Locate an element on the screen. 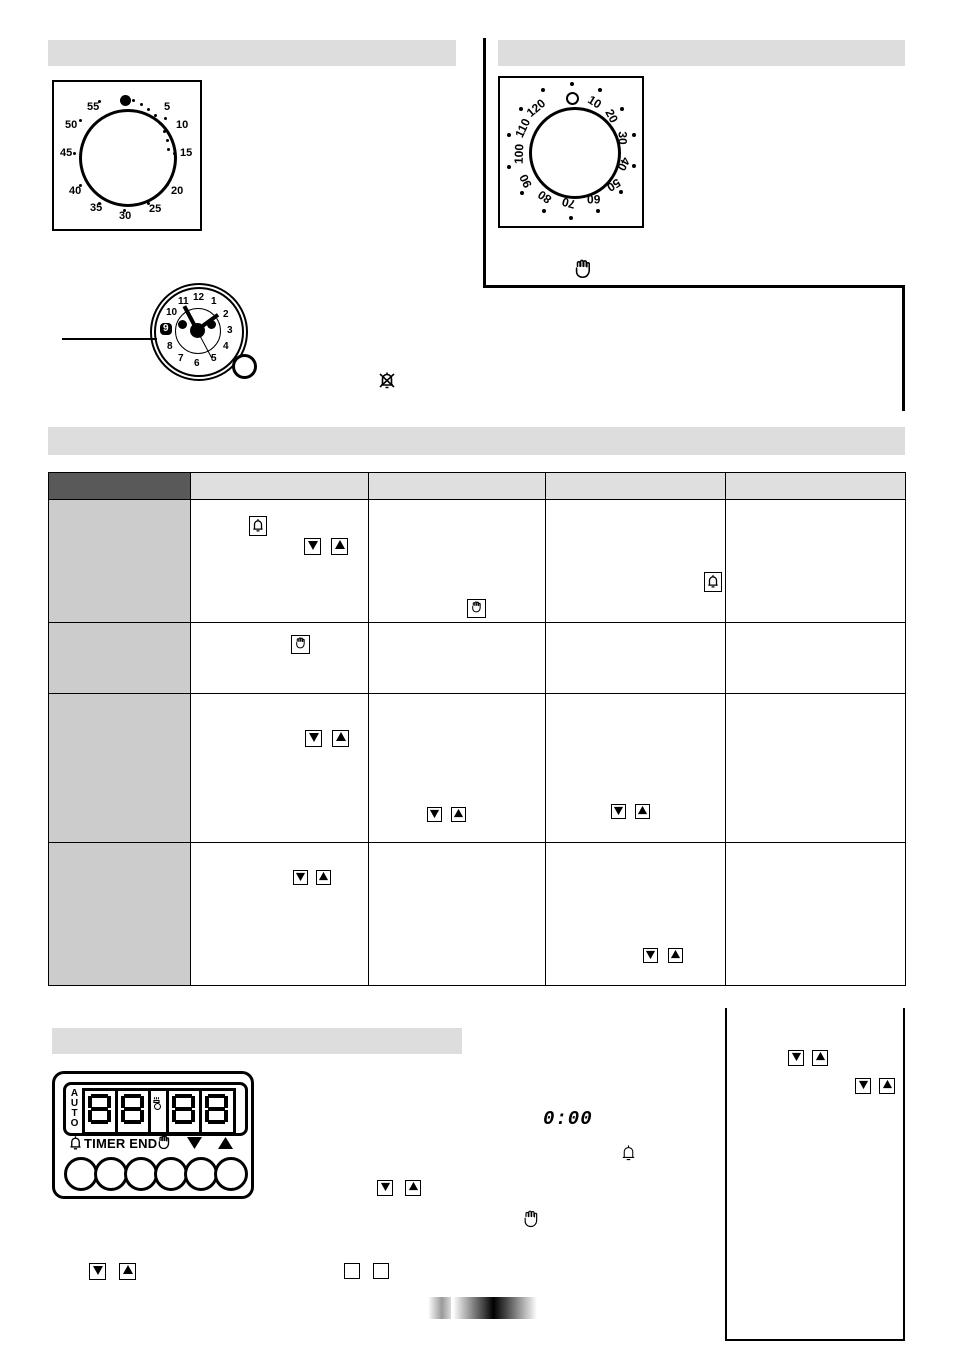 Image resolution: width=954 pixels, height=1351 pixels. dot-indicator is located at coordinates (157, 1106).